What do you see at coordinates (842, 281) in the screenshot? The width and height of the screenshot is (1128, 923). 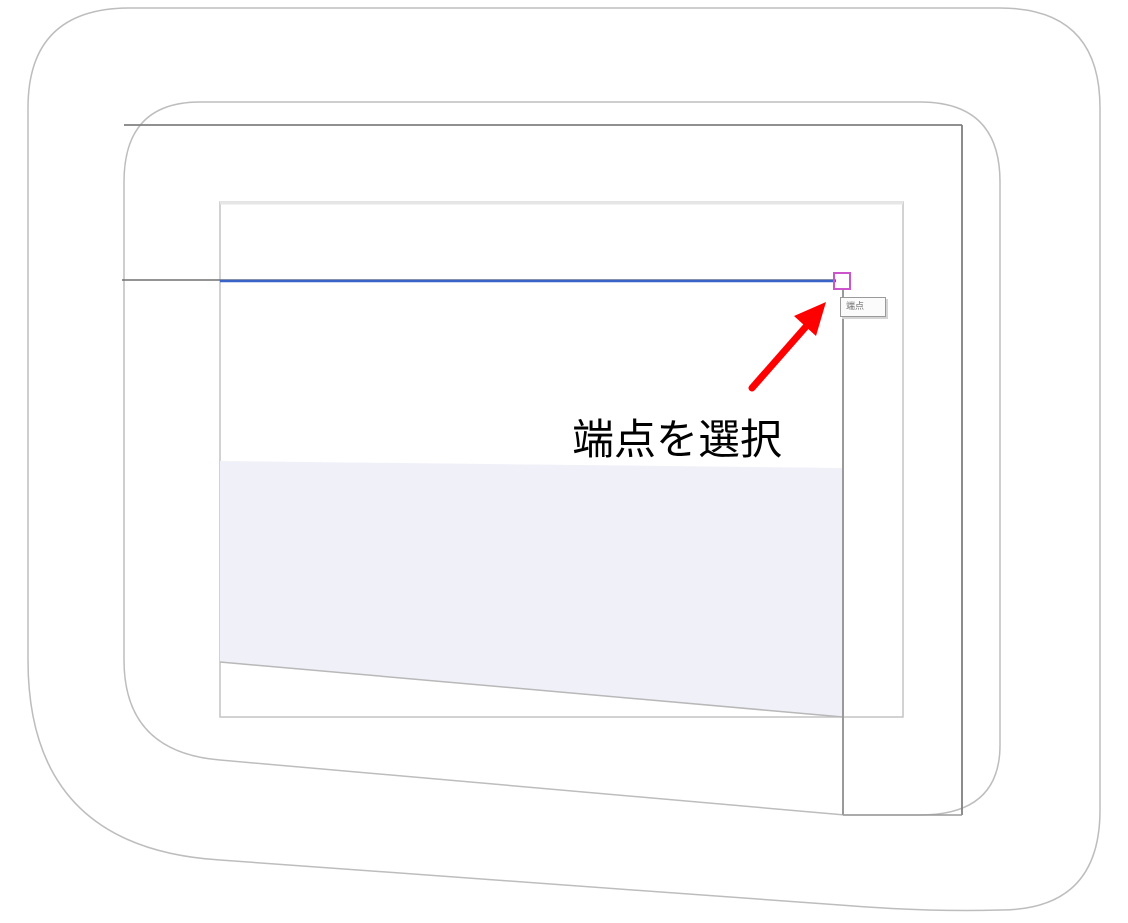 I see `endpoint-snap-marker-icon` at bounding box center [842, 281].